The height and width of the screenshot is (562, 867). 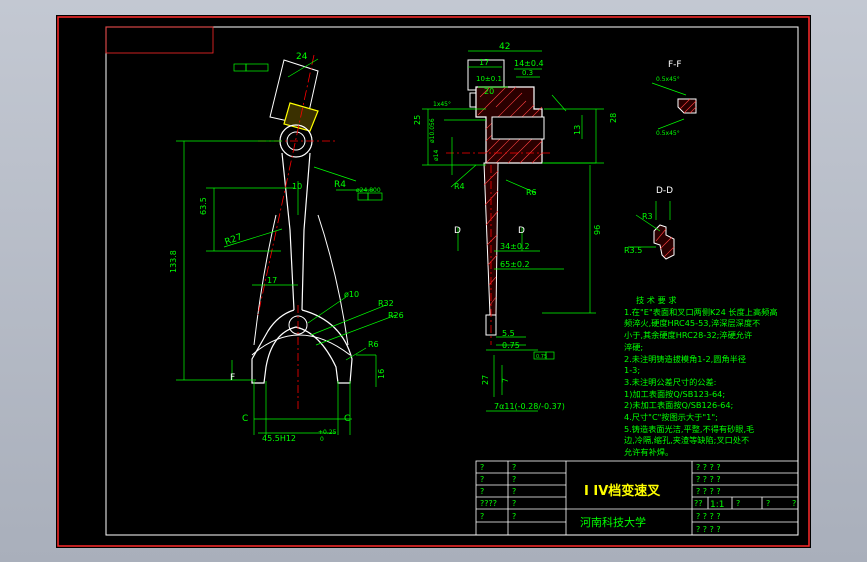 I want to click on dim-tol-lower: 0, so click(x=322, y=439).